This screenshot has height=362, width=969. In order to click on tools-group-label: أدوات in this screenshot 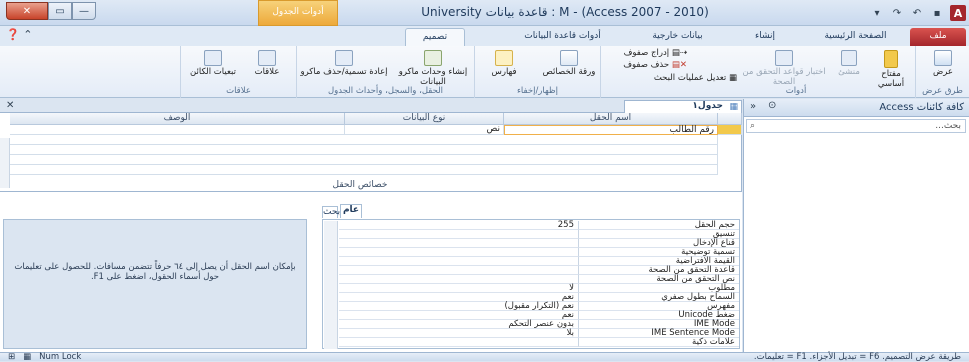, I will do `click(796, 91)`.